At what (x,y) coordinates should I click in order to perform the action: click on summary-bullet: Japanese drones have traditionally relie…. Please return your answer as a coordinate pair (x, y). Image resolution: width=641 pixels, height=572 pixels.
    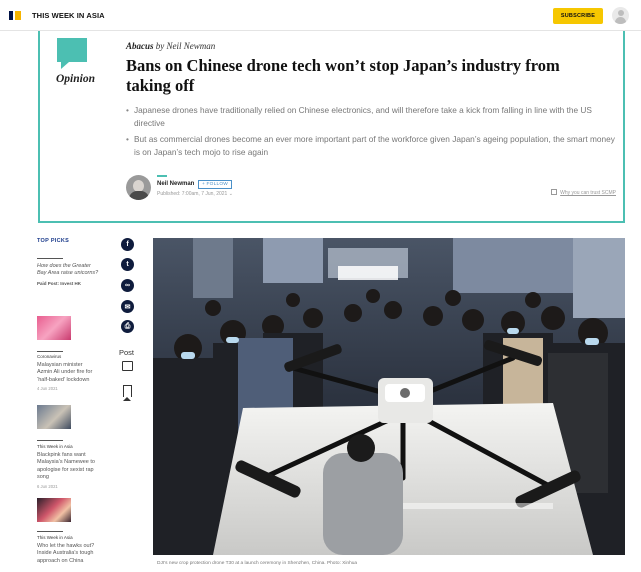
    Looking at the image, I should click on (371, 116).